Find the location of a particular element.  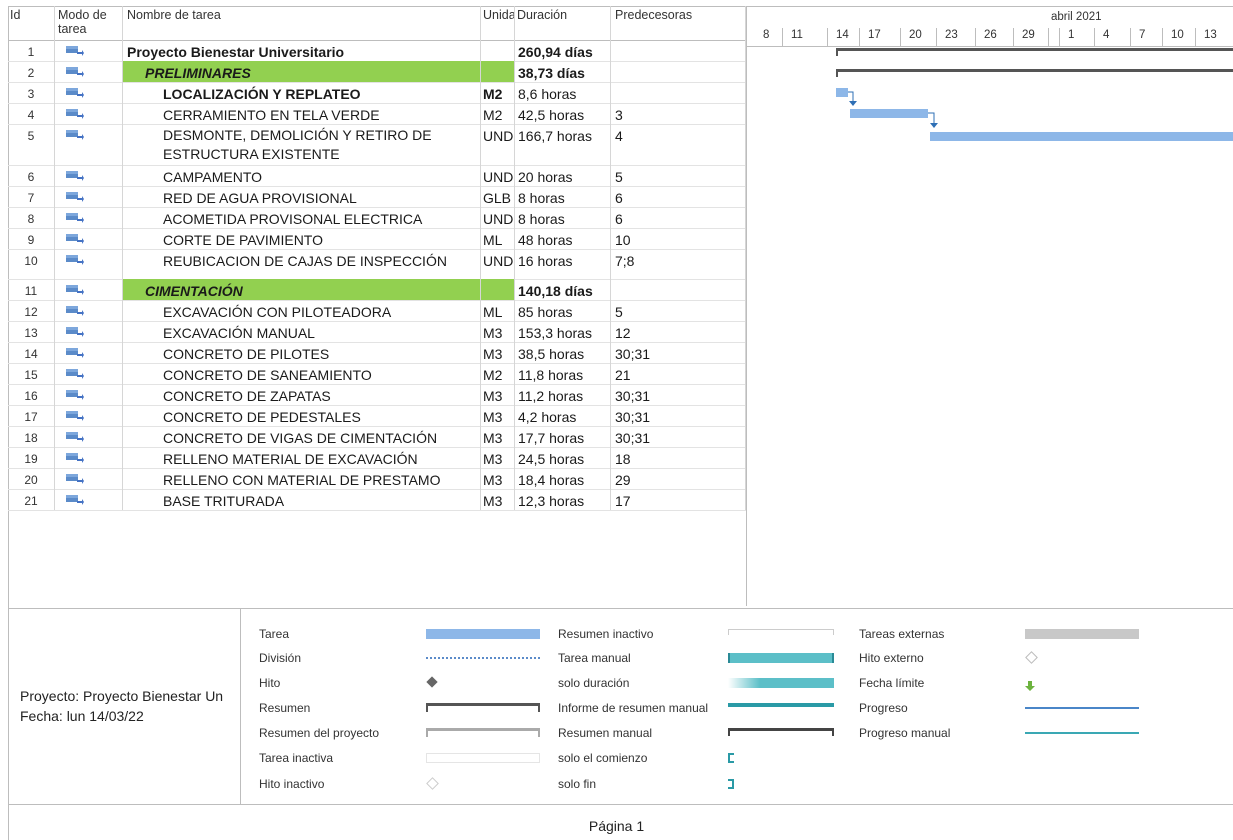

legend-label: solo fin is located at coordinates (577, 784).